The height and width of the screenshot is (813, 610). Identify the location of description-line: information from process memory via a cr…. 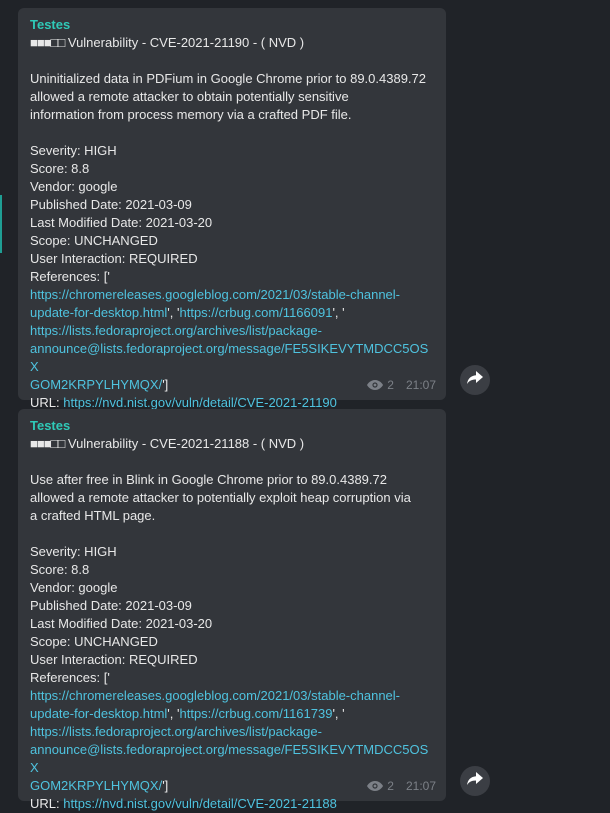
(191, 114).